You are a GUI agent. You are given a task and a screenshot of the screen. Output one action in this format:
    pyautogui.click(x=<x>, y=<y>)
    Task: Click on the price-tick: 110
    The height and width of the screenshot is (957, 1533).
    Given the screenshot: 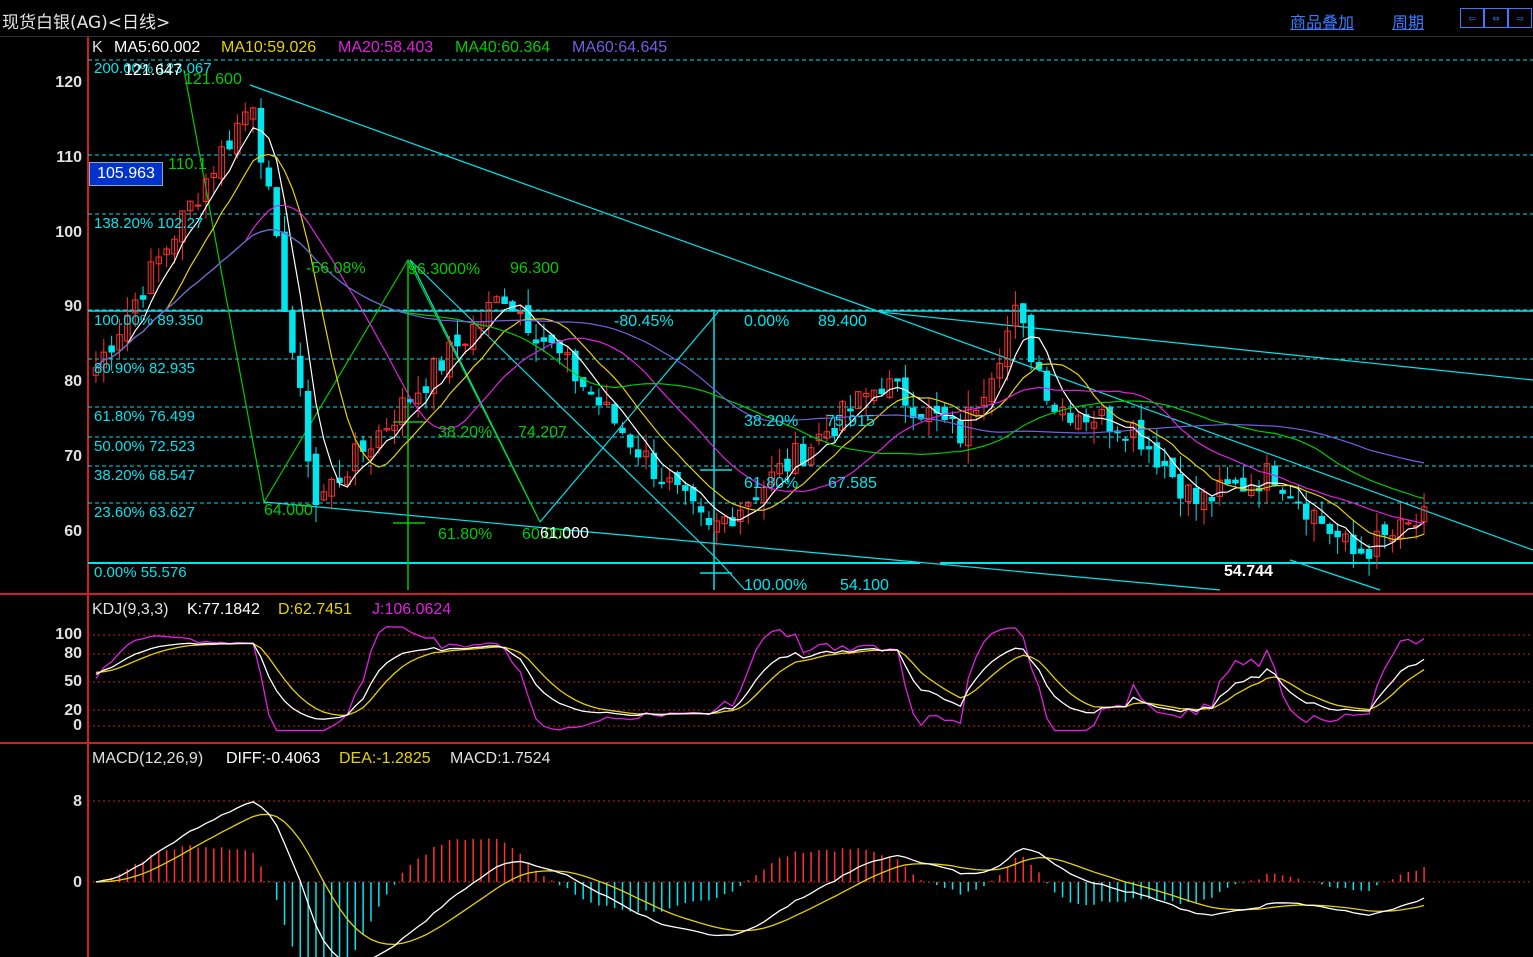 What is the action you would take?
    pyautogui.click(x=69, y=157)
    